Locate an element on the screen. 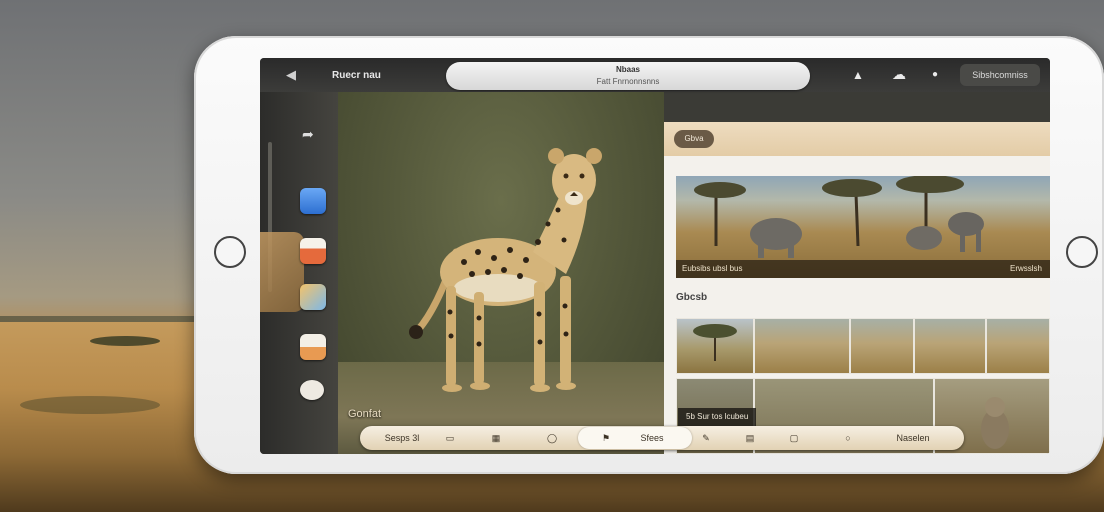 This screenshot has height=512, width=1104. circle-icon: ○ is located at coordinates (848, 438).